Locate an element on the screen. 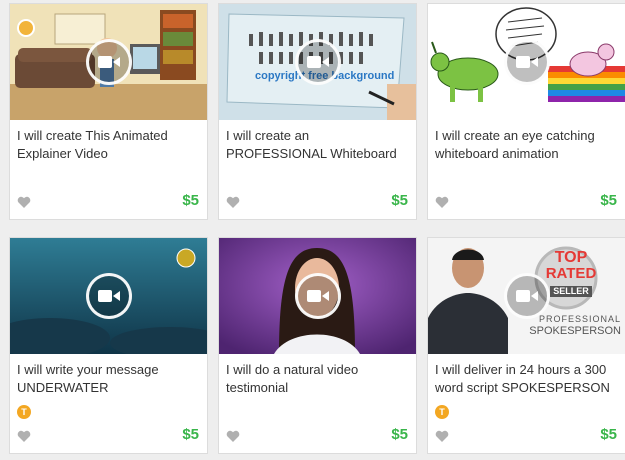 This screenshot has width=625, height=460. seal-line-rated: RATED is located at coordinates (571, 273).